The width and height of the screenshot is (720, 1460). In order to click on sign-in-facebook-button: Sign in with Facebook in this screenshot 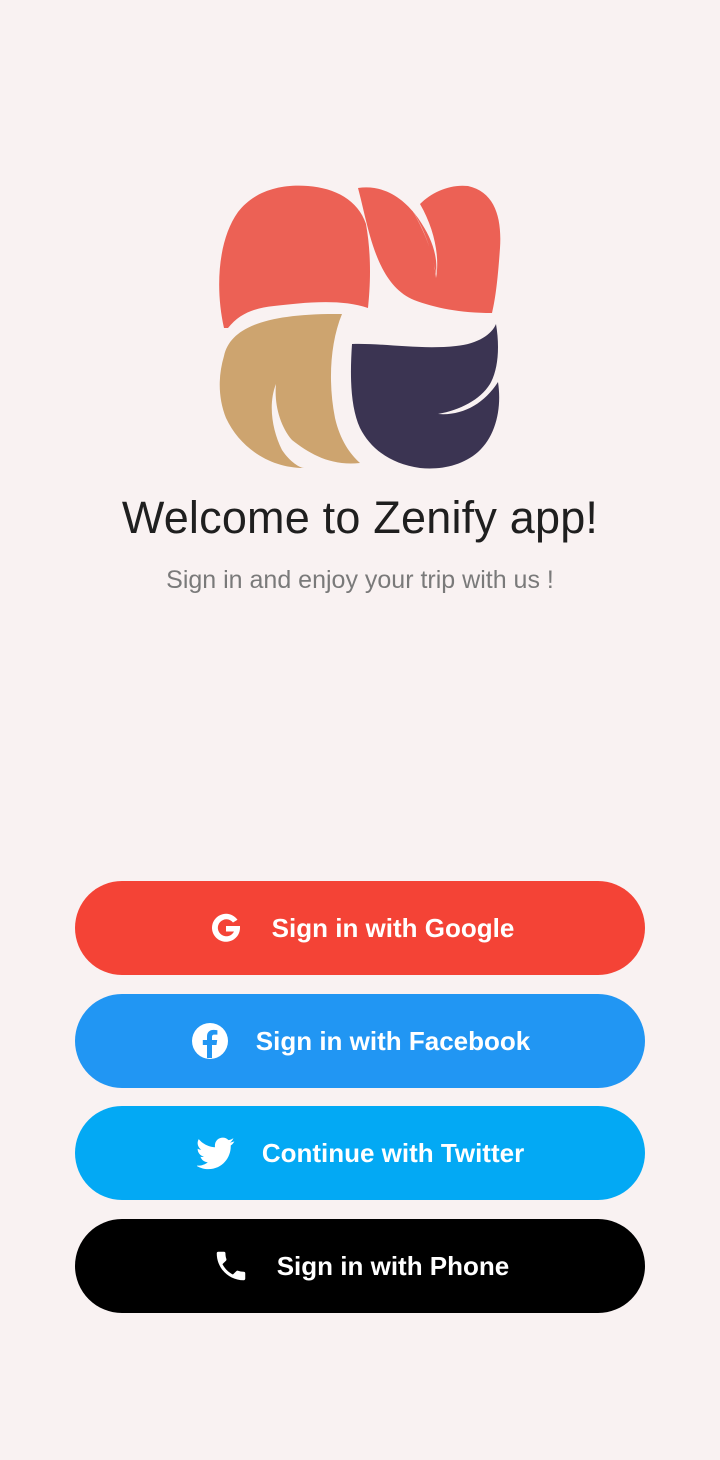, I will do `click(360, 1041)`.